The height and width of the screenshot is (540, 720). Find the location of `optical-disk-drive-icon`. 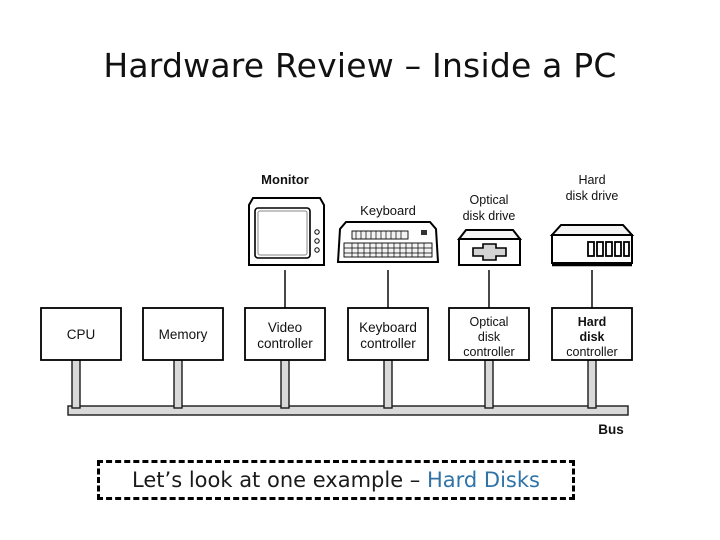

optical-disk-drive-icon is located at coordinates (489, 247).